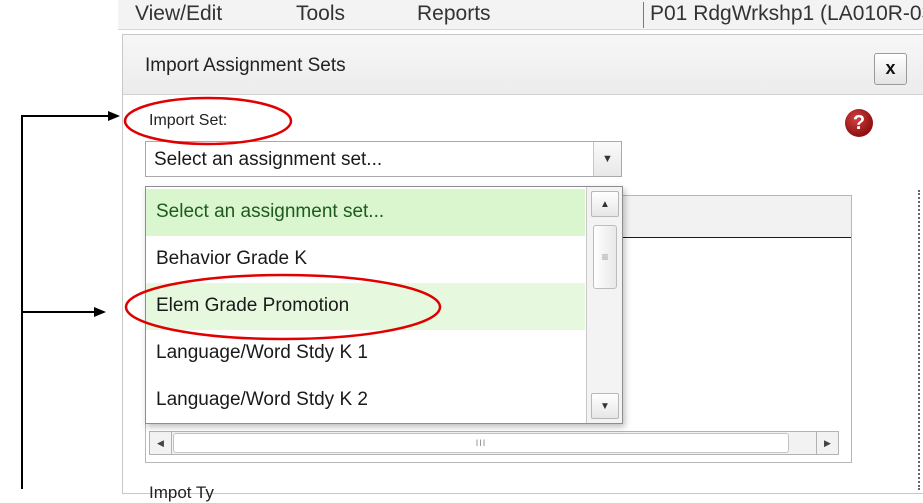 This screenshot has width=923, height=503. I want to click on dialog-header: Import Assignment Sets x, so click(523, 65).